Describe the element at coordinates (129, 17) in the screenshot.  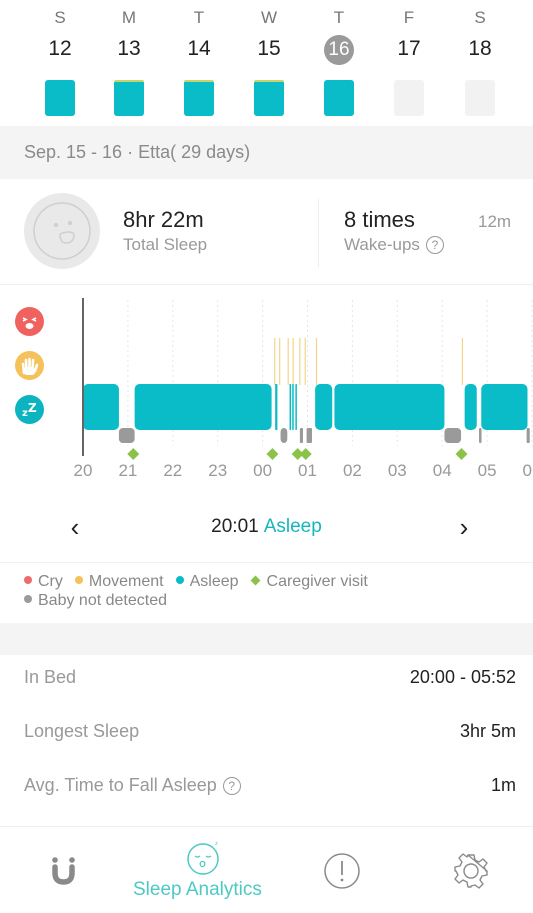
I see `day-of-week: M` at that location.